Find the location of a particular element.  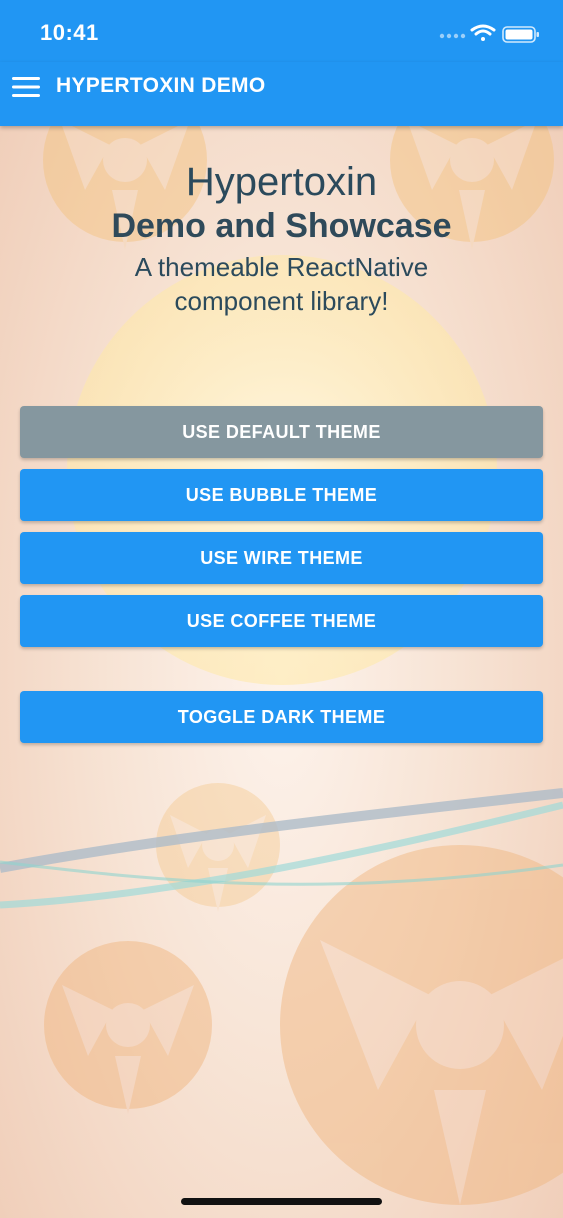

home-indicator is located at coordinates (281, 1201).